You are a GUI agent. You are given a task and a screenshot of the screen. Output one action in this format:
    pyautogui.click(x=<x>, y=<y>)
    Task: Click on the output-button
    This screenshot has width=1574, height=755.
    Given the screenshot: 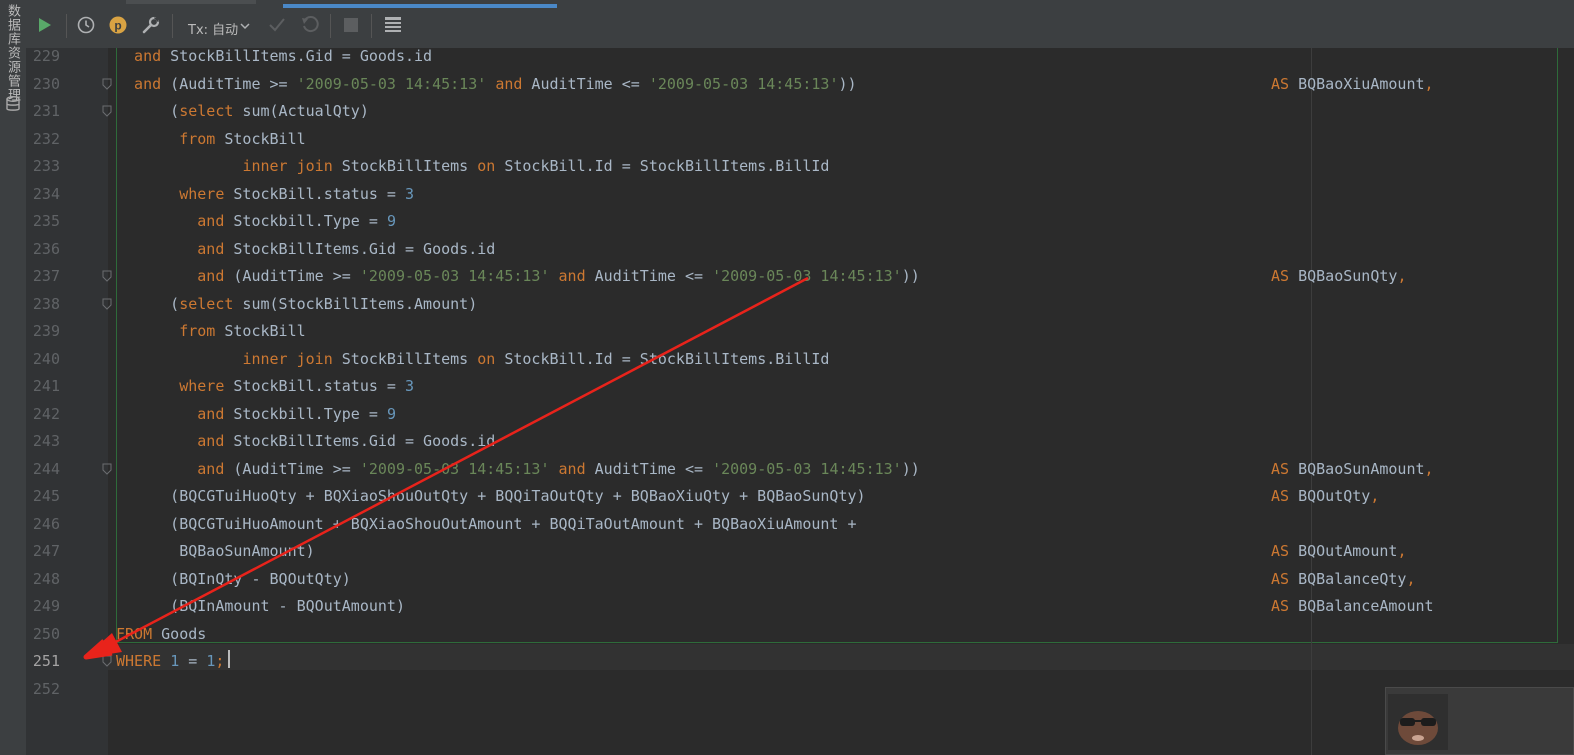 What is the action you would take?
    pyautogui.click(x=393, y=25)
    